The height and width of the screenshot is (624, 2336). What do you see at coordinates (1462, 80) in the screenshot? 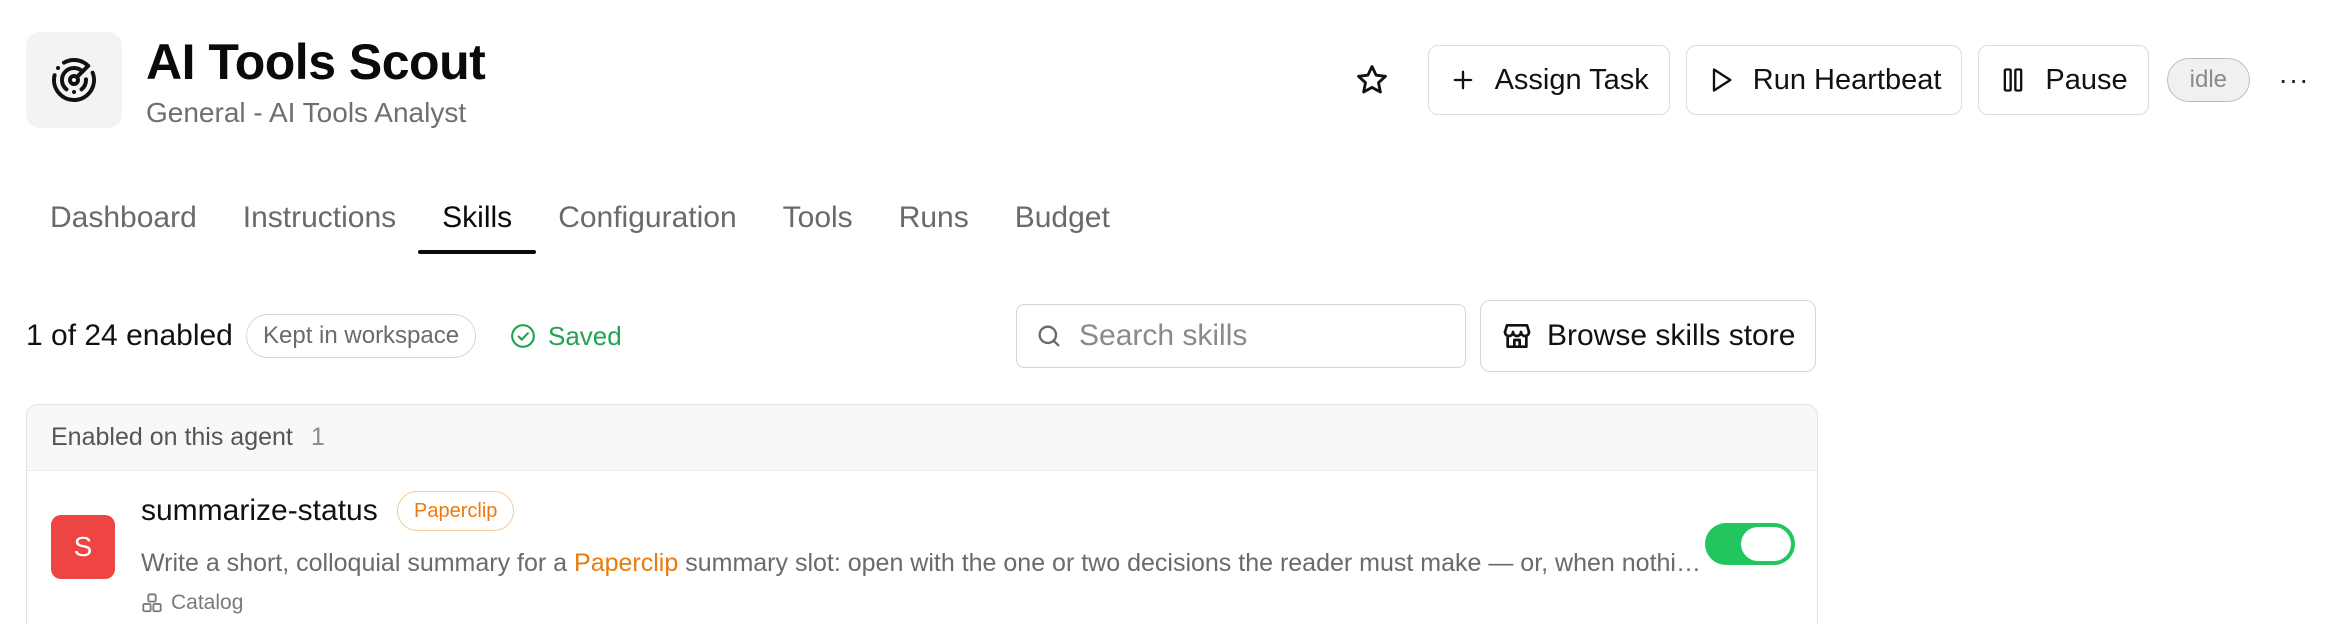
I see `plus-icon` at bounding box center [1462, 80].